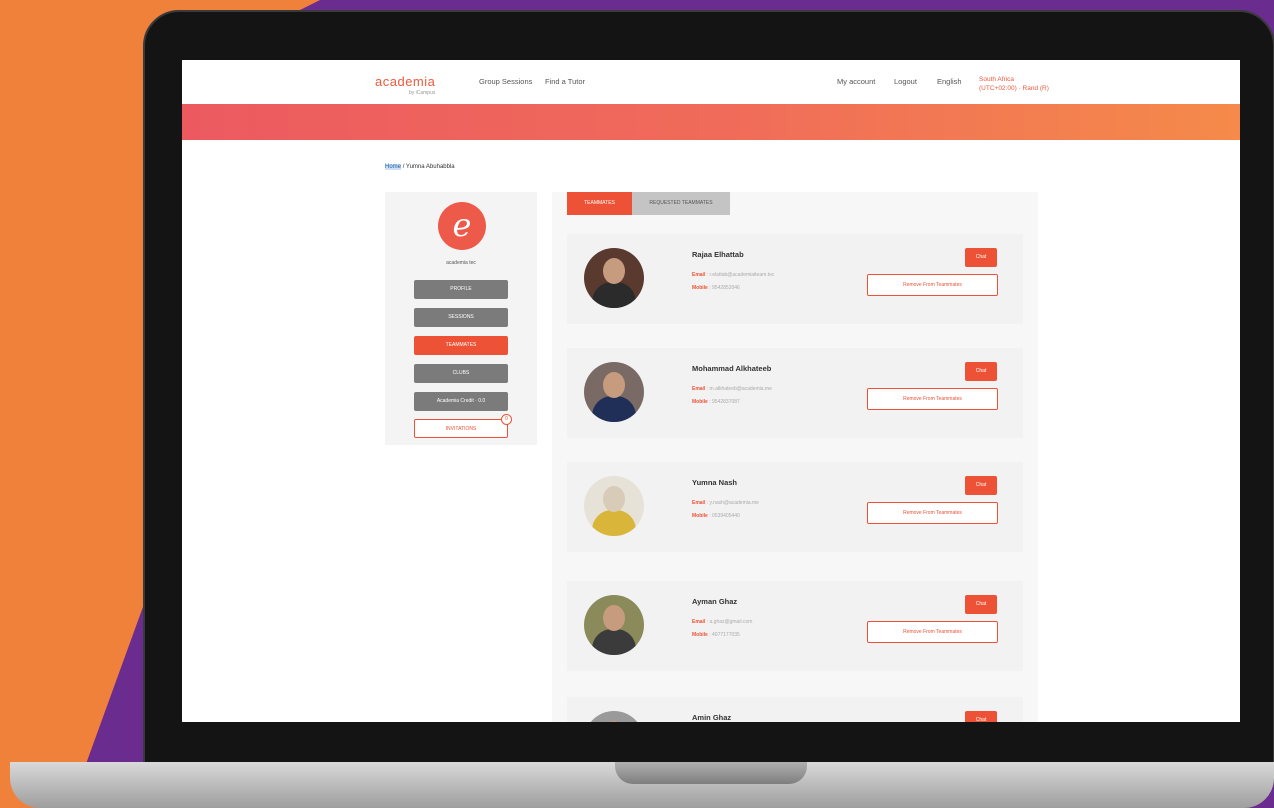 The height and width of the screenshot is (808, 1274). What do you see at coordinates (712, 717) in the screenshot?
I see `teammate-name: Amin Ghaz` at bounding box center [712, 717].